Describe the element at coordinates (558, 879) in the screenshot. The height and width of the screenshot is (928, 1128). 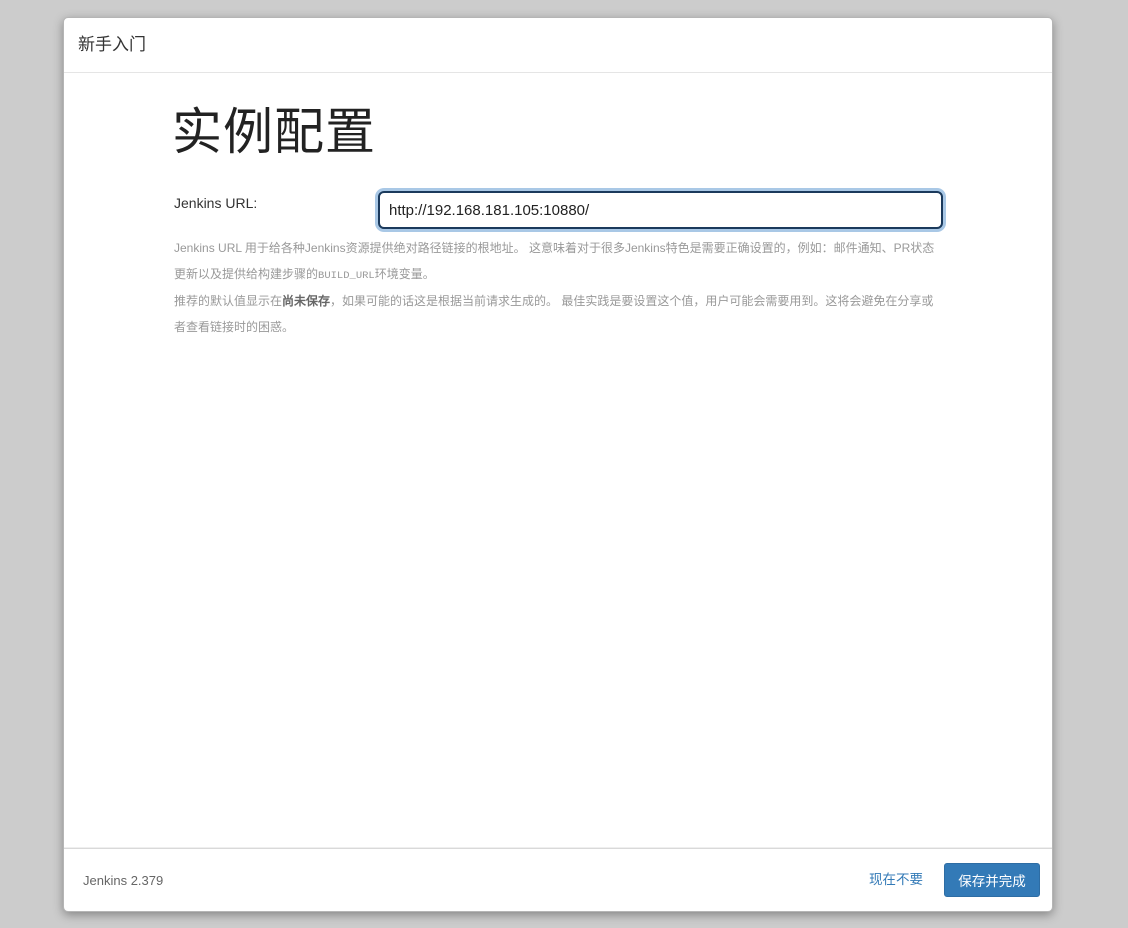
I see `dialog-footer: Jenkins 2.379 现在不要 保存并完成` at that location.